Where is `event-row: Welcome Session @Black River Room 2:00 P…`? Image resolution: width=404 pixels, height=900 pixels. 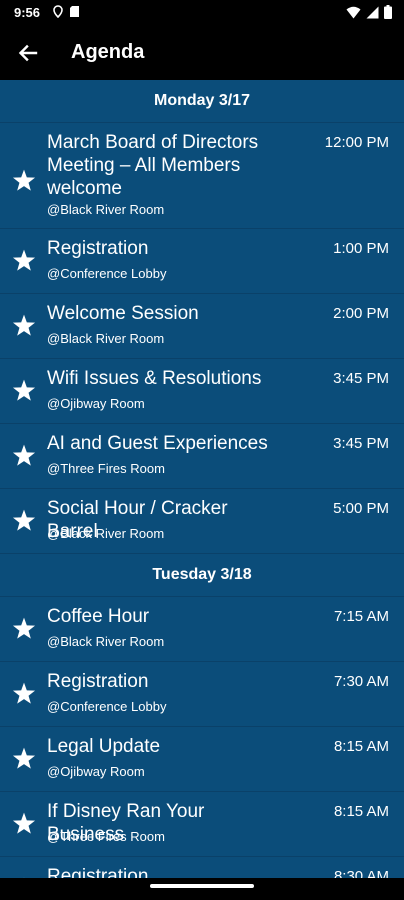
event-row: Welcome Session @Black River Room 2:00 P… is located at coordinates (202, 326).